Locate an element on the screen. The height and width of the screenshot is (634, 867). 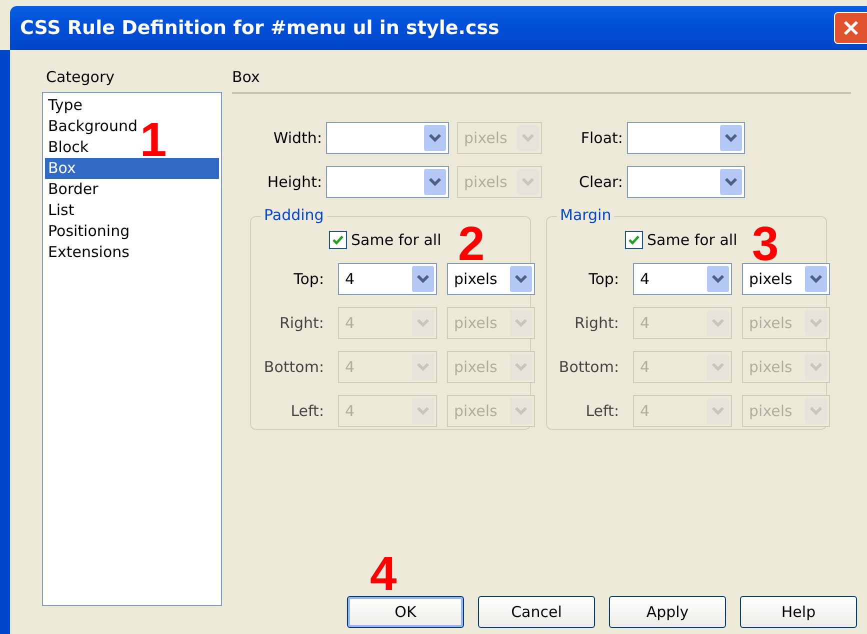
field-label: Clear: is located at coordinates (601, 182).